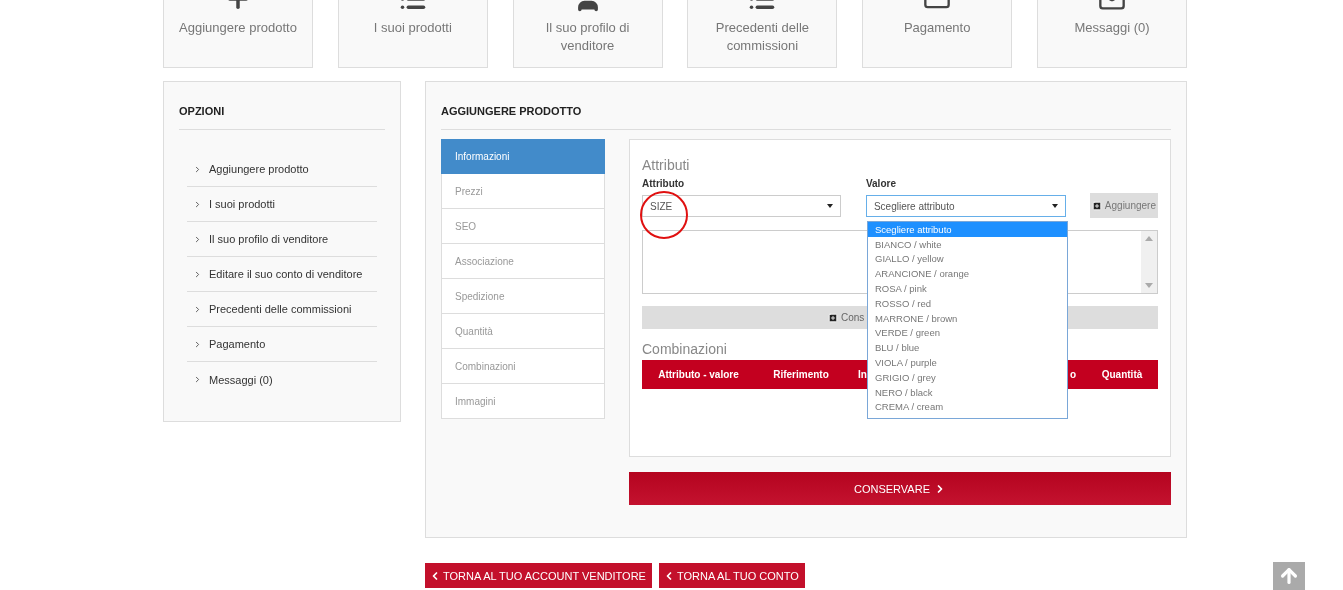 Image resolution: width=1343 pixels, height=590 pixels. Describe the element at coordinates (666, 165) in the screenshot. I see `section-heading: Attributi` at that location.